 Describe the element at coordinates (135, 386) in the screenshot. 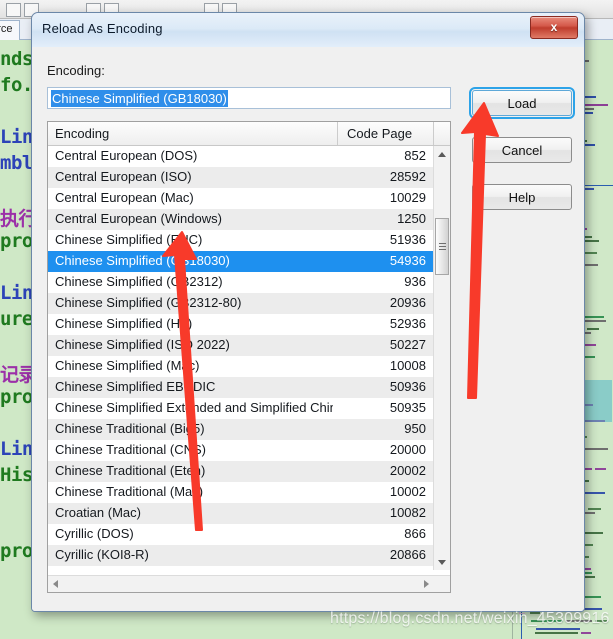

I see `row-encoding-name: Chinese Simplified EBCDIC` at that location.